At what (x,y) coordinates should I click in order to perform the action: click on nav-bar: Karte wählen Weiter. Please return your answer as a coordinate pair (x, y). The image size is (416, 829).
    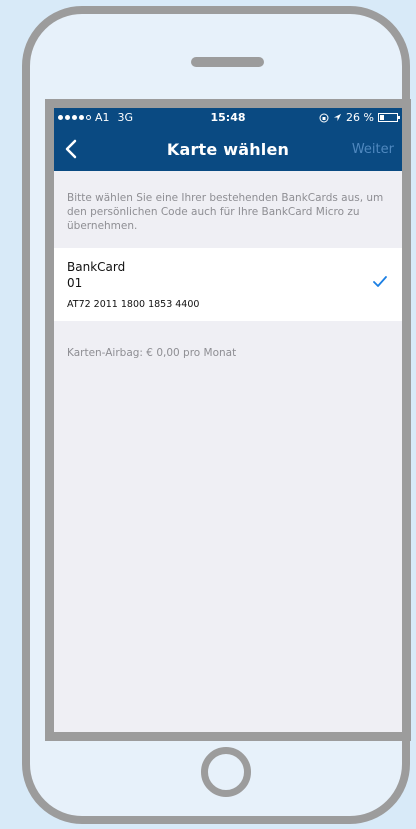
    Looking at the image, I should click on (228, 149).